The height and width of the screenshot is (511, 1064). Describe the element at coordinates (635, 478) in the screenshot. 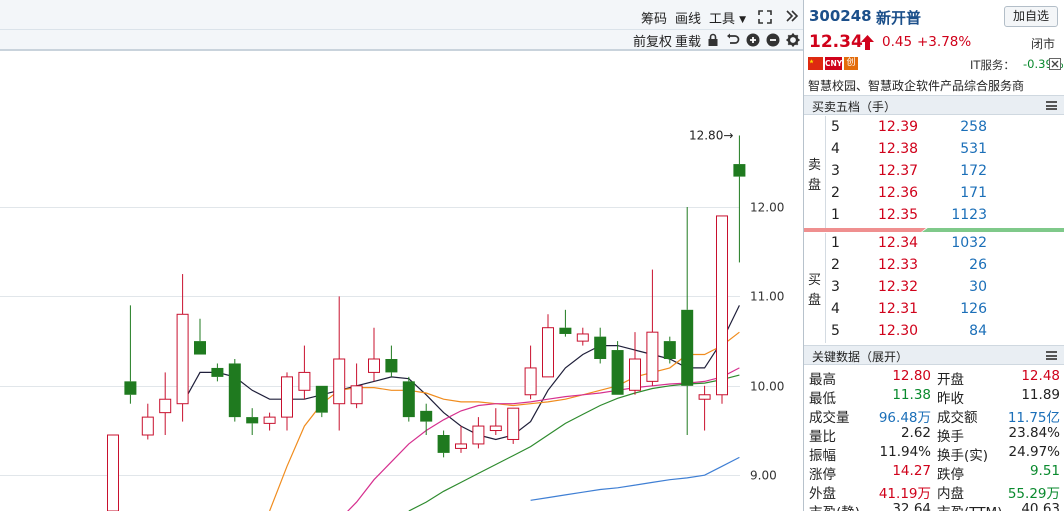

I see `moving-average-line` at that location.